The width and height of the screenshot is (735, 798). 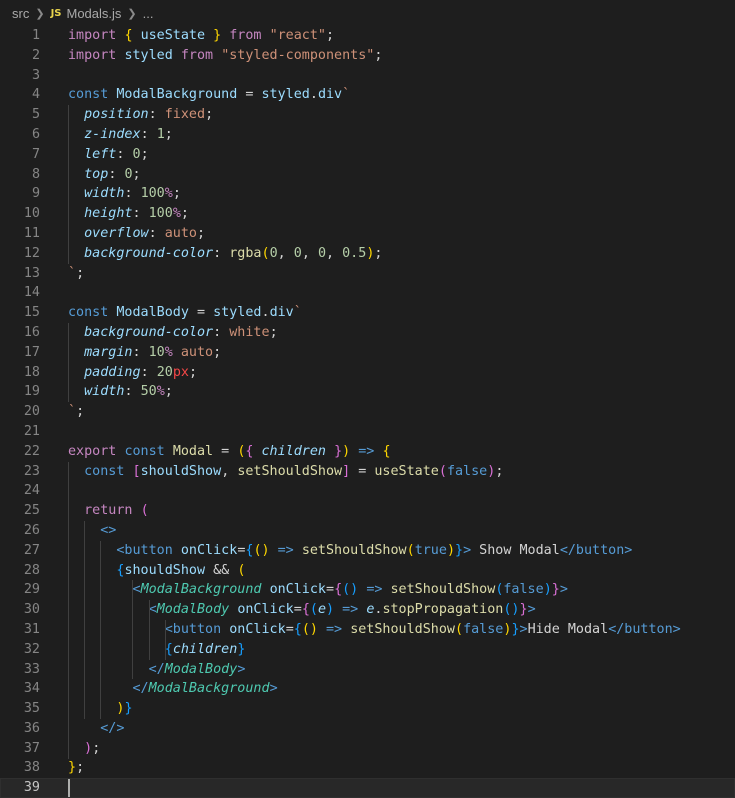 What do you see at coordinates (104, 194) in the screenshot?
I see `code-token: width` at bounding box center [104, 194].